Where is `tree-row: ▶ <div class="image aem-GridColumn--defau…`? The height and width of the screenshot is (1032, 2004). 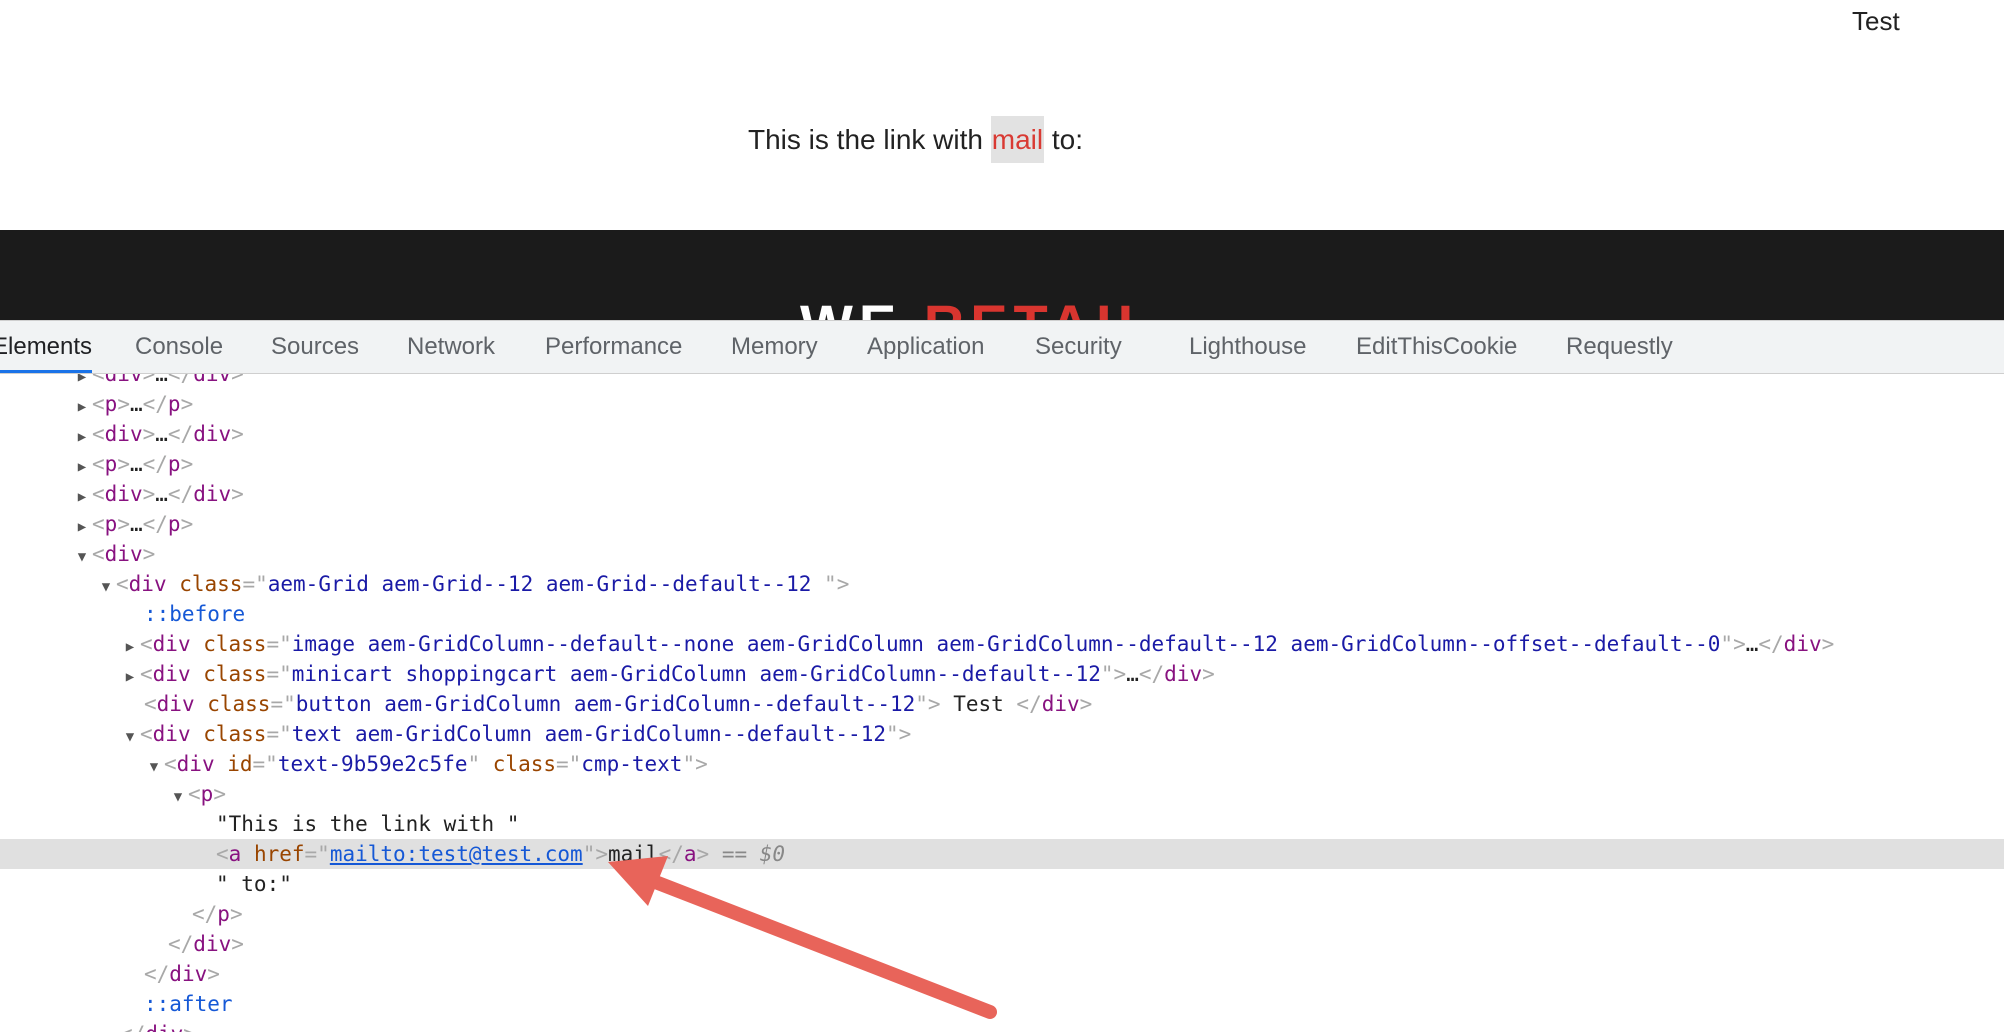 tree-row: ▶ <div class="image aem-GridColumn--defau… is located at coordinates (1002, 644).